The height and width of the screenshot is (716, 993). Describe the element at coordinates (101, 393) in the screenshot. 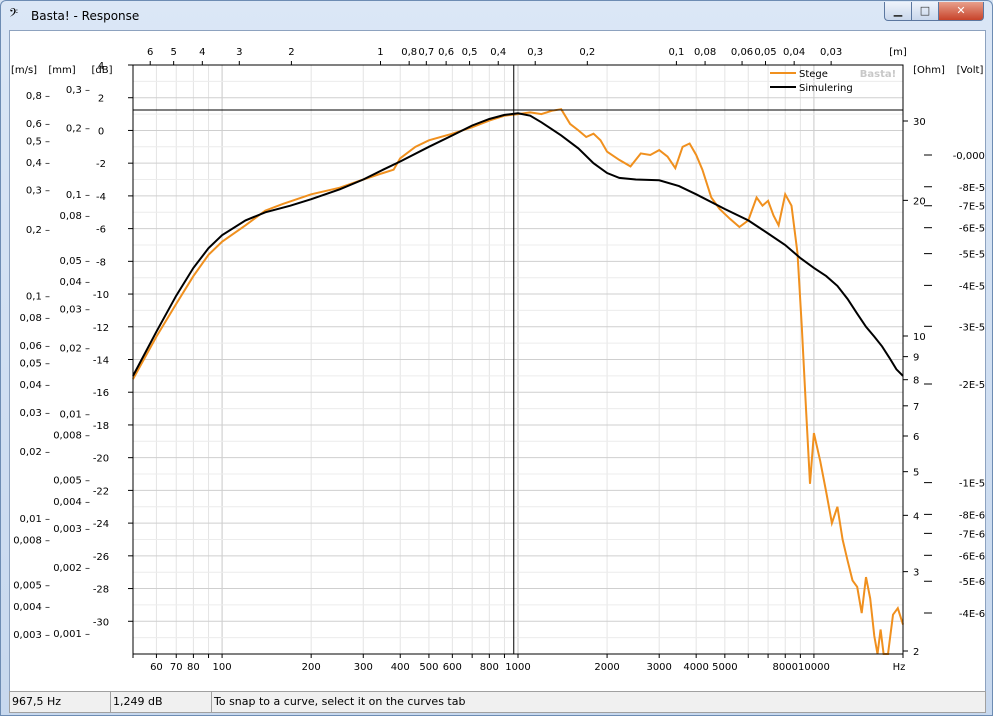

I see `db-tick-label: -16` at that location.